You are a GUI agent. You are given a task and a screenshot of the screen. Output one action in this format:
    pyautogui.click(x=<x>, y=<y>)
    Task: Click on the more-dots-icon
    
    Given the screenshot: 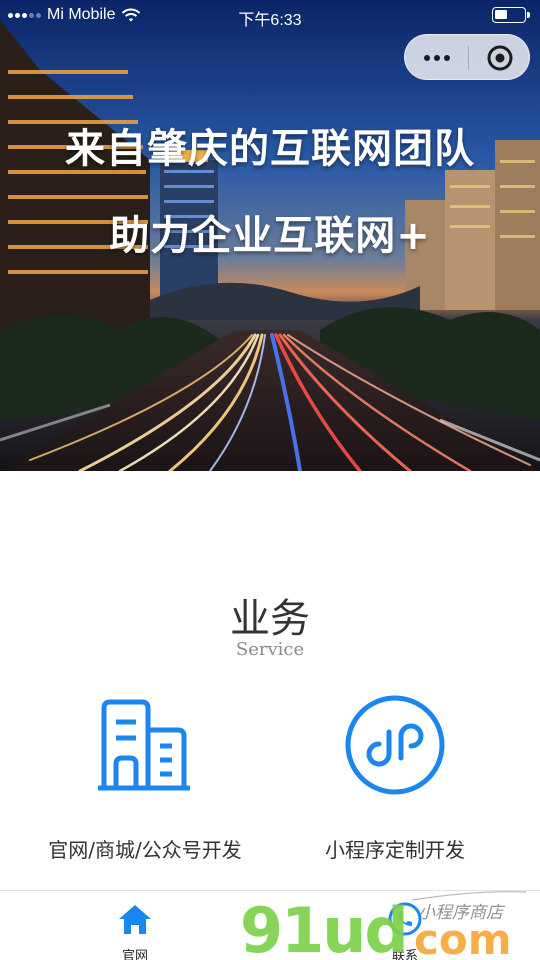 What is the action you would take?
    pyautogui.click(x=426, y=58)
    